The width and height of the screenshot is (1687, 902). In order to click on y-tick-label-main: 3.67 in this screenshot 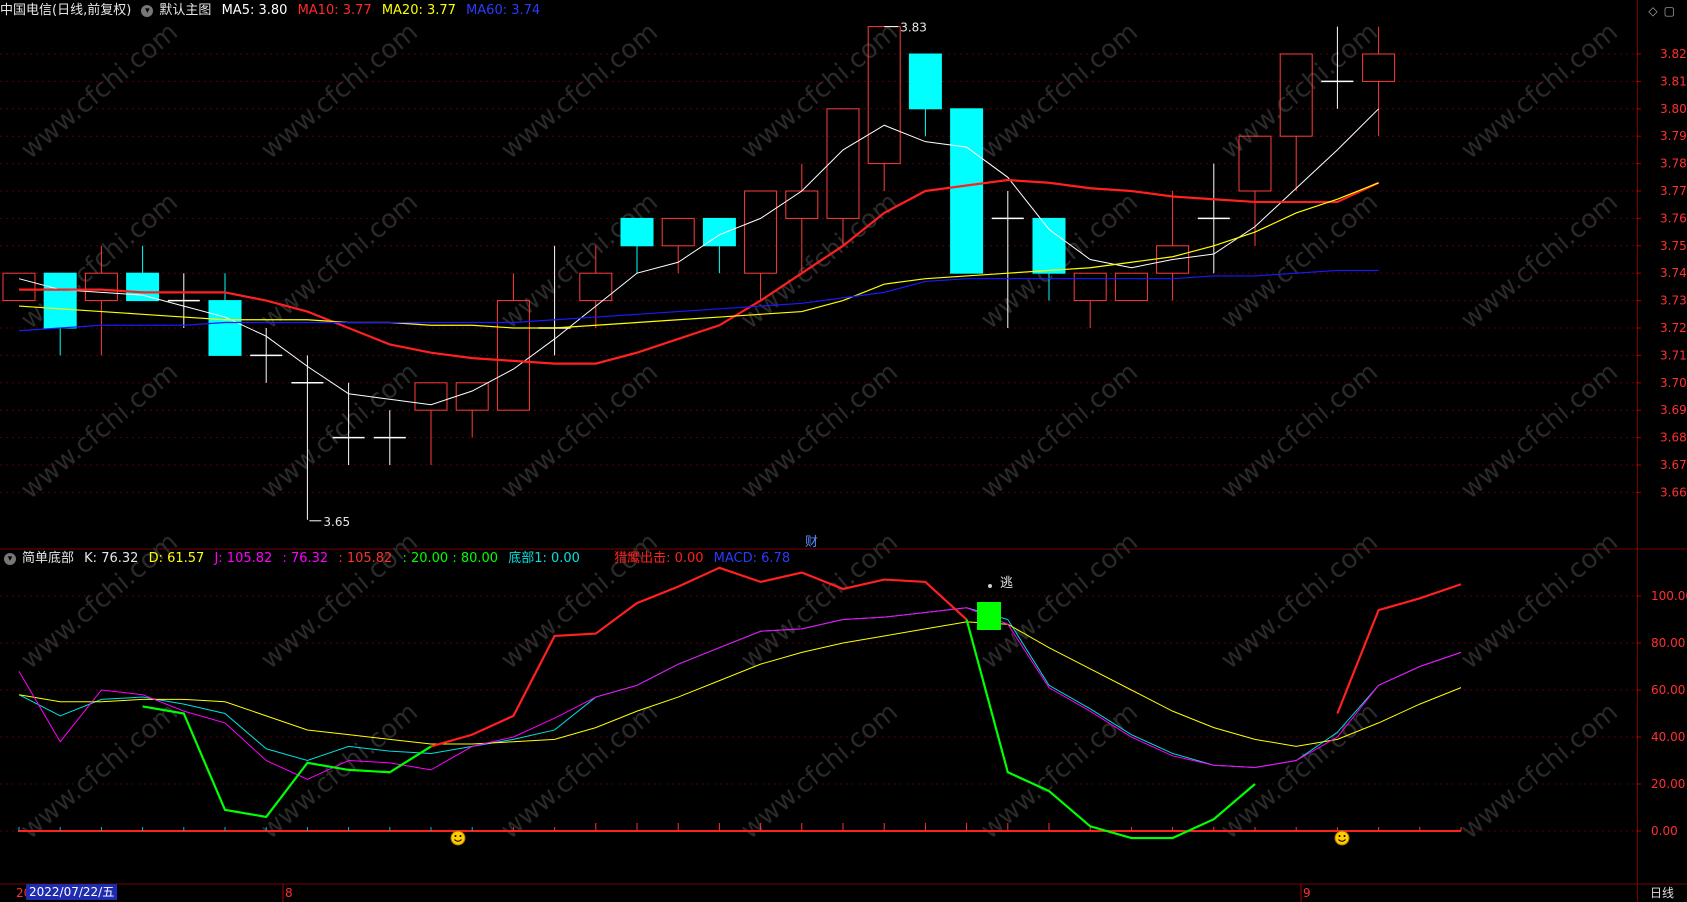, I will do `click(1673, 465)`.